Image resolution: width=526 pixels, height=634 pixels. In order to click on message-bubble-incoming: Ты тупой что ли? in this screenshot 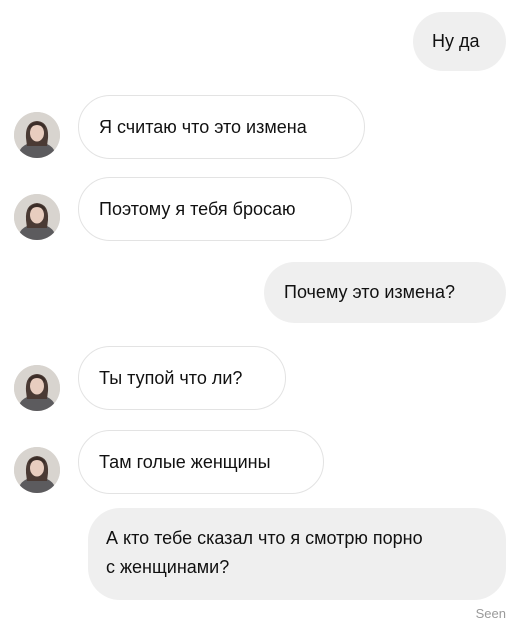, I will do `click(182, 378)`.